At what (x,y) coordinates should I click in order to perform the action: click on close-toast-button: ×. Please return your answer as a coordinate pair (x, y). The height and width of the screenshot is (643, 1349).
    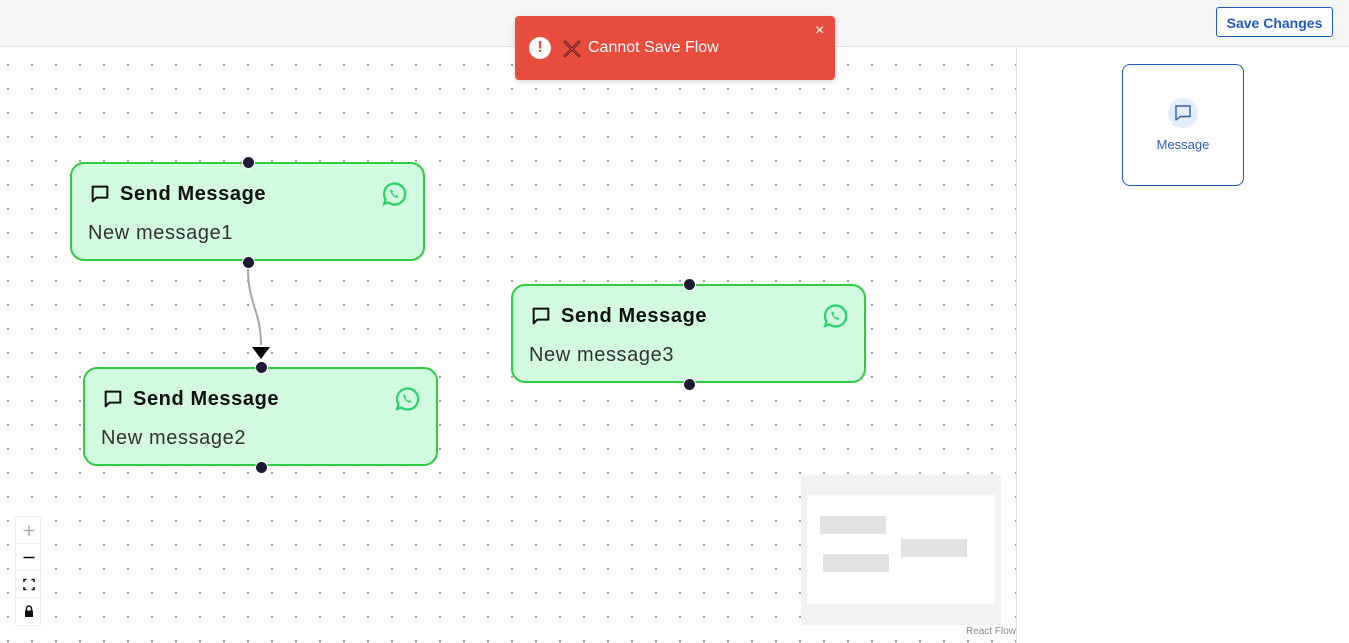
    Looking at the image, I should click on (819, 31).